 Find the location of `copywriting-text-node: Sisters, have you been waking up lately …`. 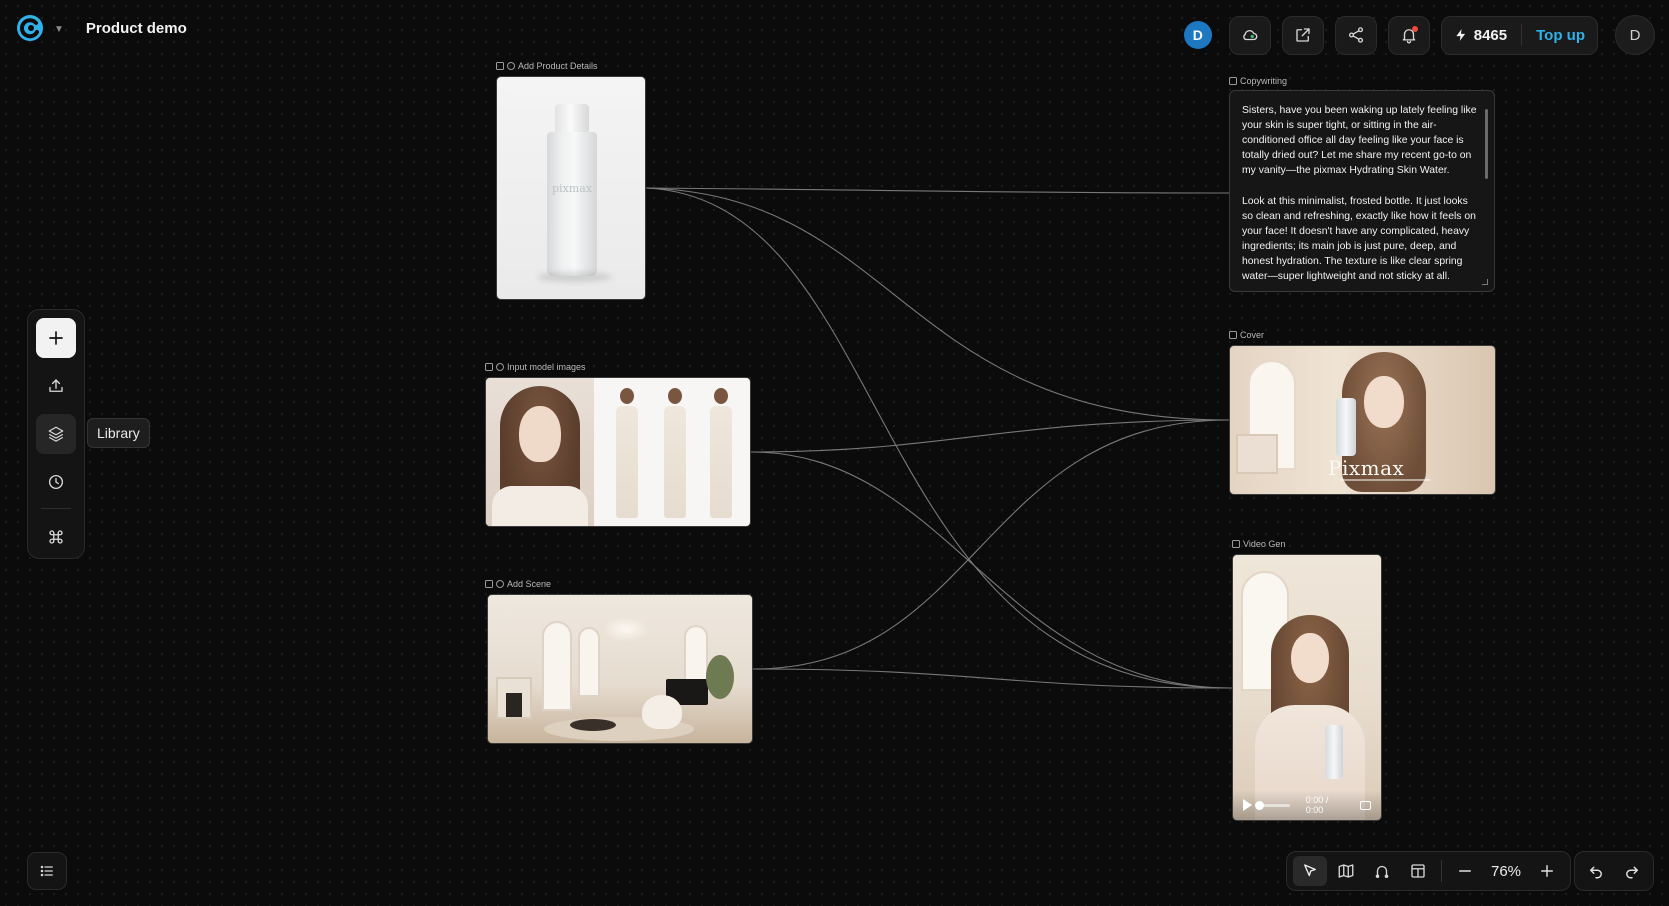

copywriting-text-node: Sisters, have you been waking up lately … is located at coordinates (1362, 191).